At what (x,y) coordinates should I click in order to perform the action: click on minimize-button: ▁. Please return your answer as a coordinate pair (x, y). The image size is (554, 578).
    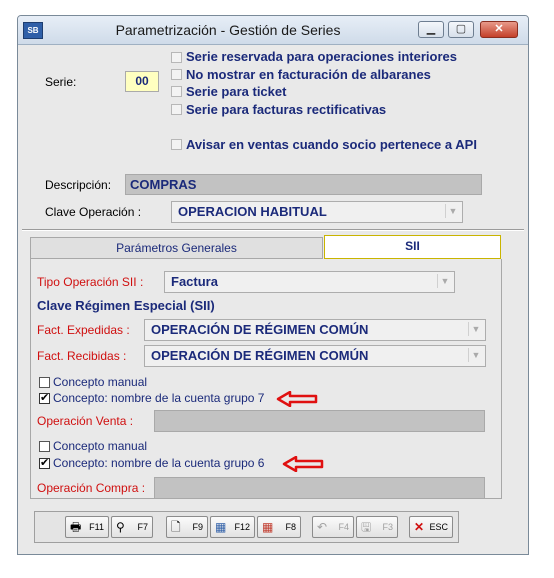
    Looking at the image, I should click on (431, 29).